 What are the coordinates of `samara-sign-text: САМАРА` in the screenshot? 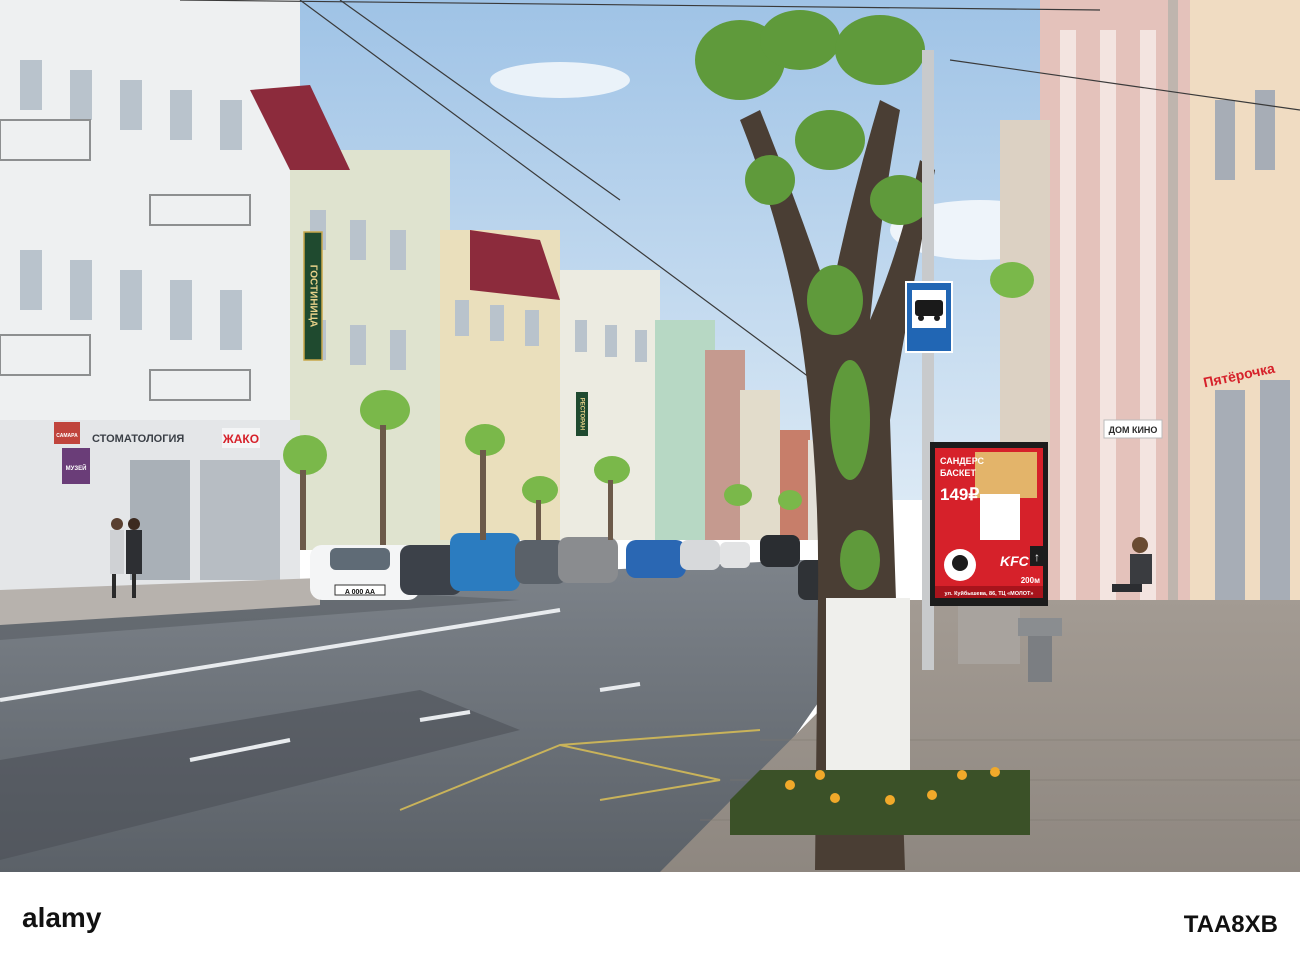 It's located at (67, 436).